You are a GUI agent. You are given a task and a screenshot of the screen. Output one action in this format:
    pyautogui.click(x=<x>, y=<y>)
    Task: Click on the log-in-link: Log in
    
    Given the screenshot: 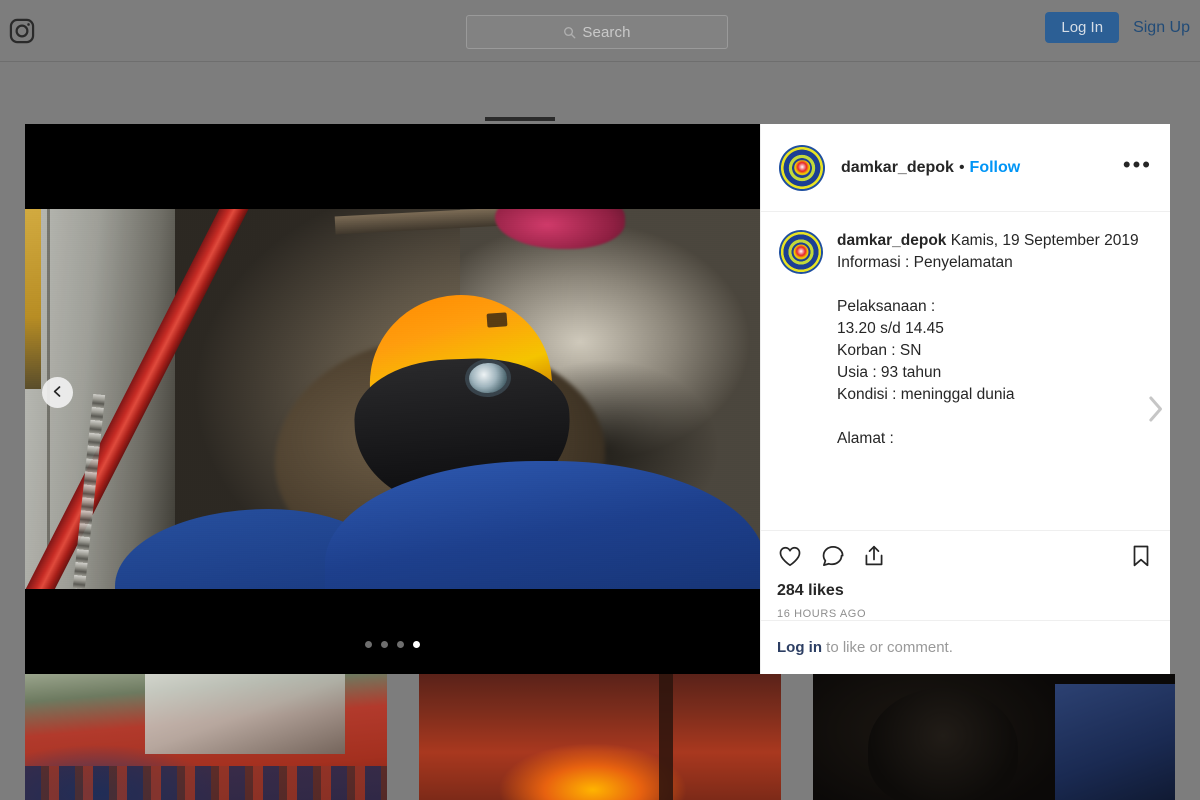 What is the action you would take?
    pyautogui.click(x=799, y=647)
    